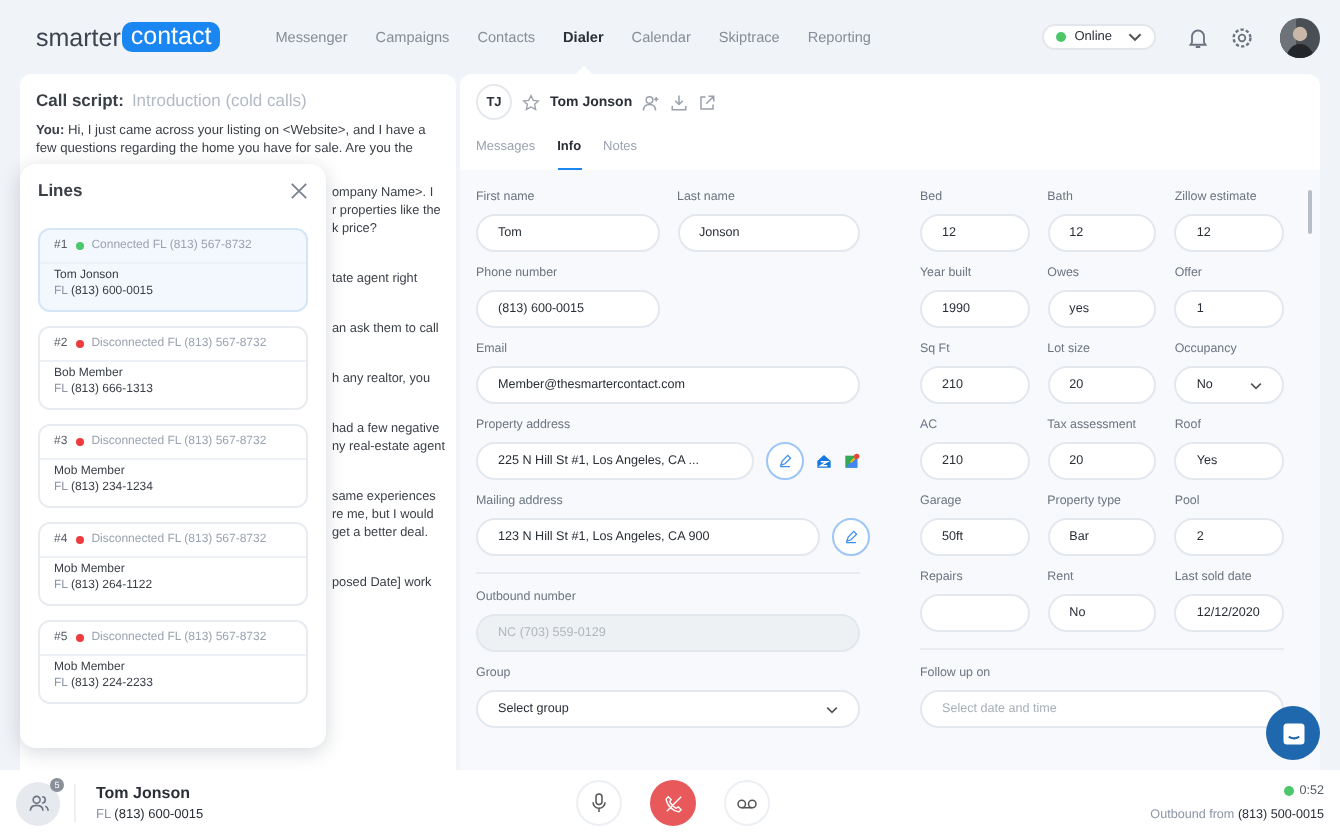 This screenshot has height=836, width=1340. I want to click on voicemail-button, so click(747, 803).